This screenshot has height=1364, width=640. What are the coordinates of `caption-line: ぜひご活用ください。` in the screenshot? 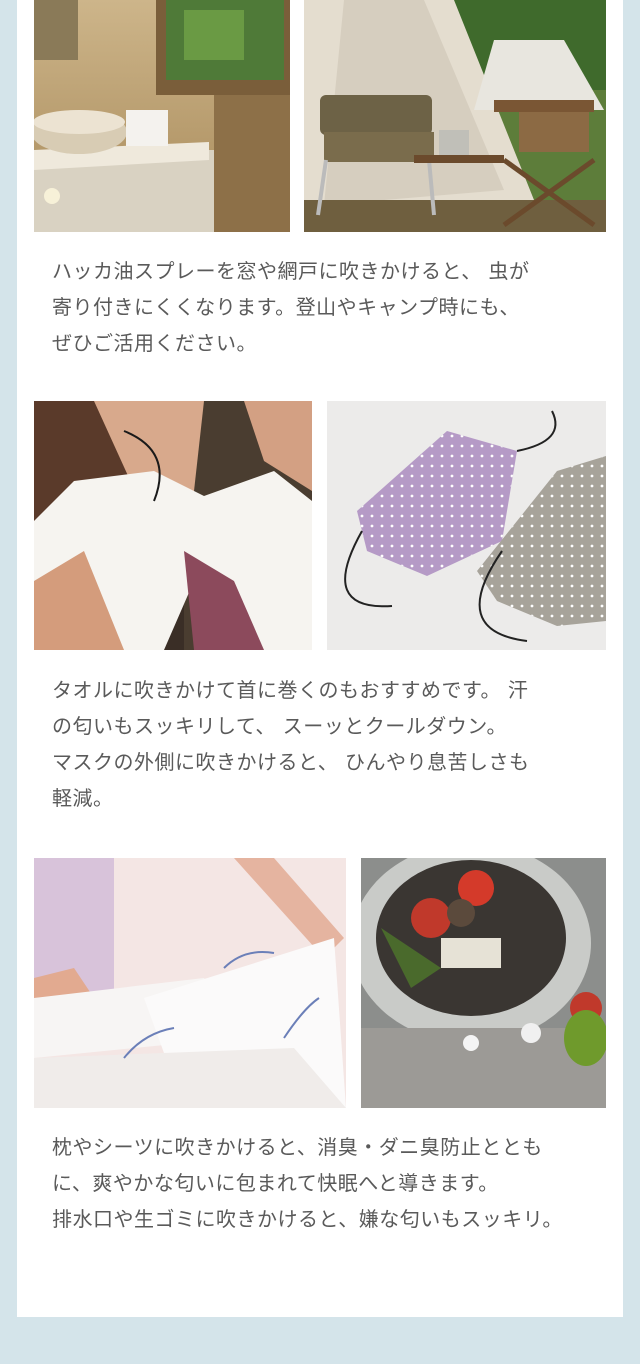 It's located at (154, 343).